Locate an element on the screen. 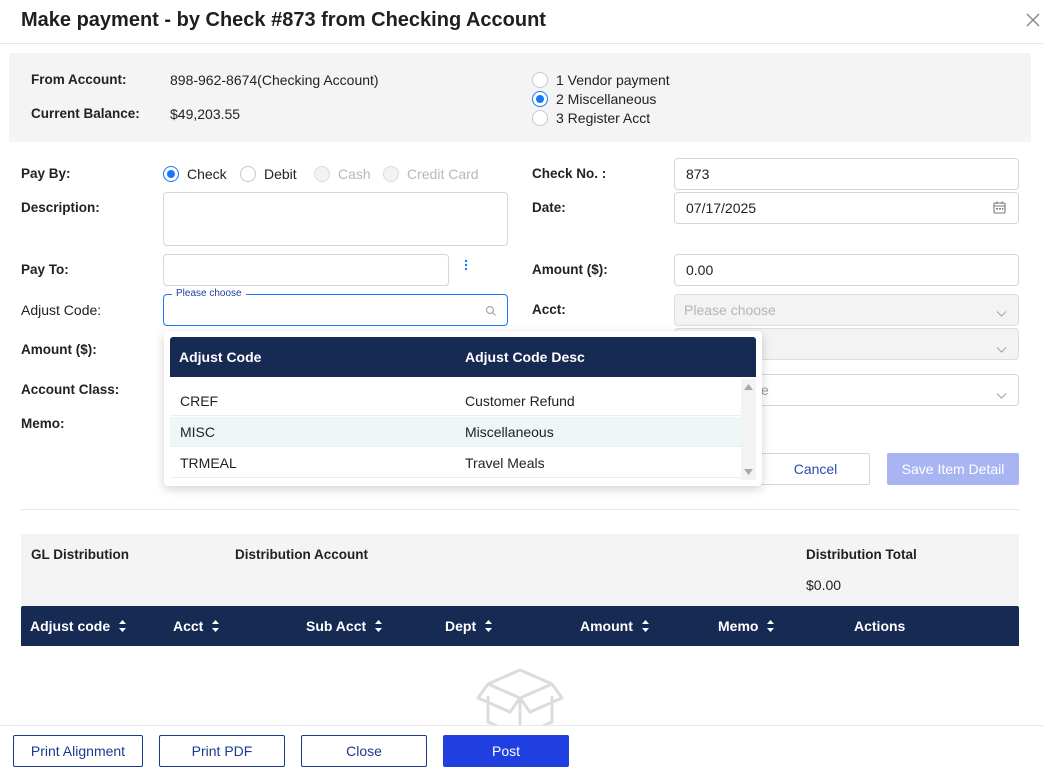 Image resolution: width=1043 pixels, height=781 pixels. column-sub-acct: Sub Acct is located at coordinates (344, 626).